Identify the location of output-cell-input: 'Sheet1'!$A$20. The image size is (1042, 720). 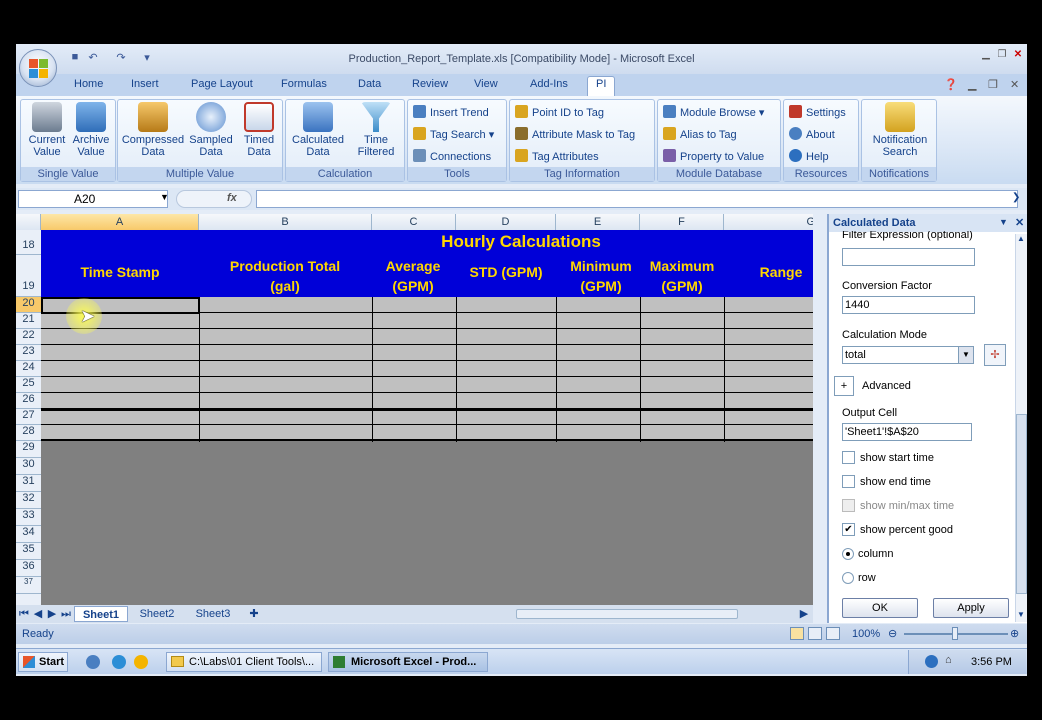
(907, 432).